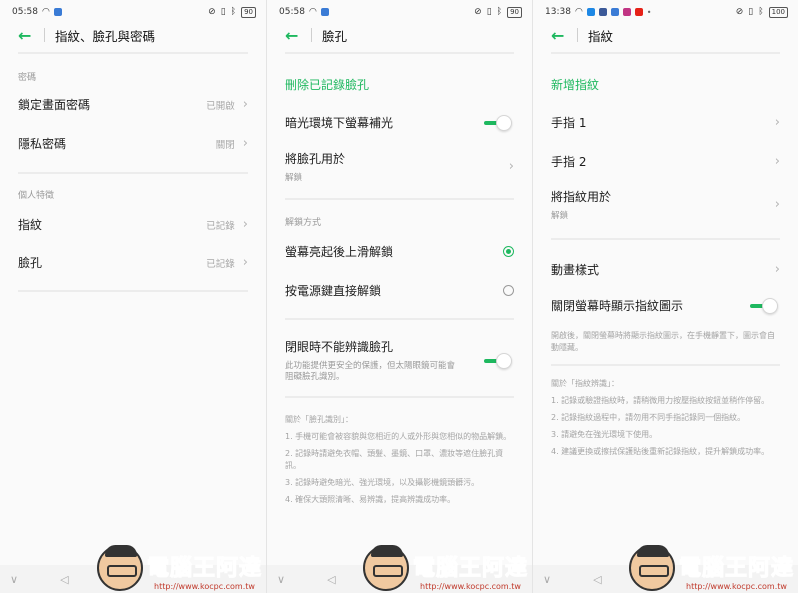  Describe the element at coordinates (665, 122) in the screenshot. I see `finger-1-item: 手指 1 ›` at that location.